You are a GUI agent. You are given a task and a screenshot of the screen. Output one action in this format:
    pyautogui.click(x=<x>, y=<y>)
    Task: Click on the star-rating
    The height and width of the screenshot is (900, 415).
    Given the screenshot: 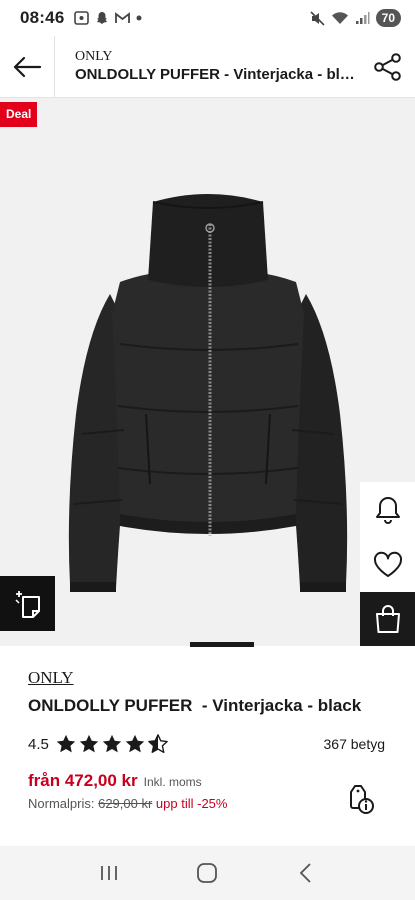 What is the action you would take?
    pyautogui.click(x=112, y=744)
    